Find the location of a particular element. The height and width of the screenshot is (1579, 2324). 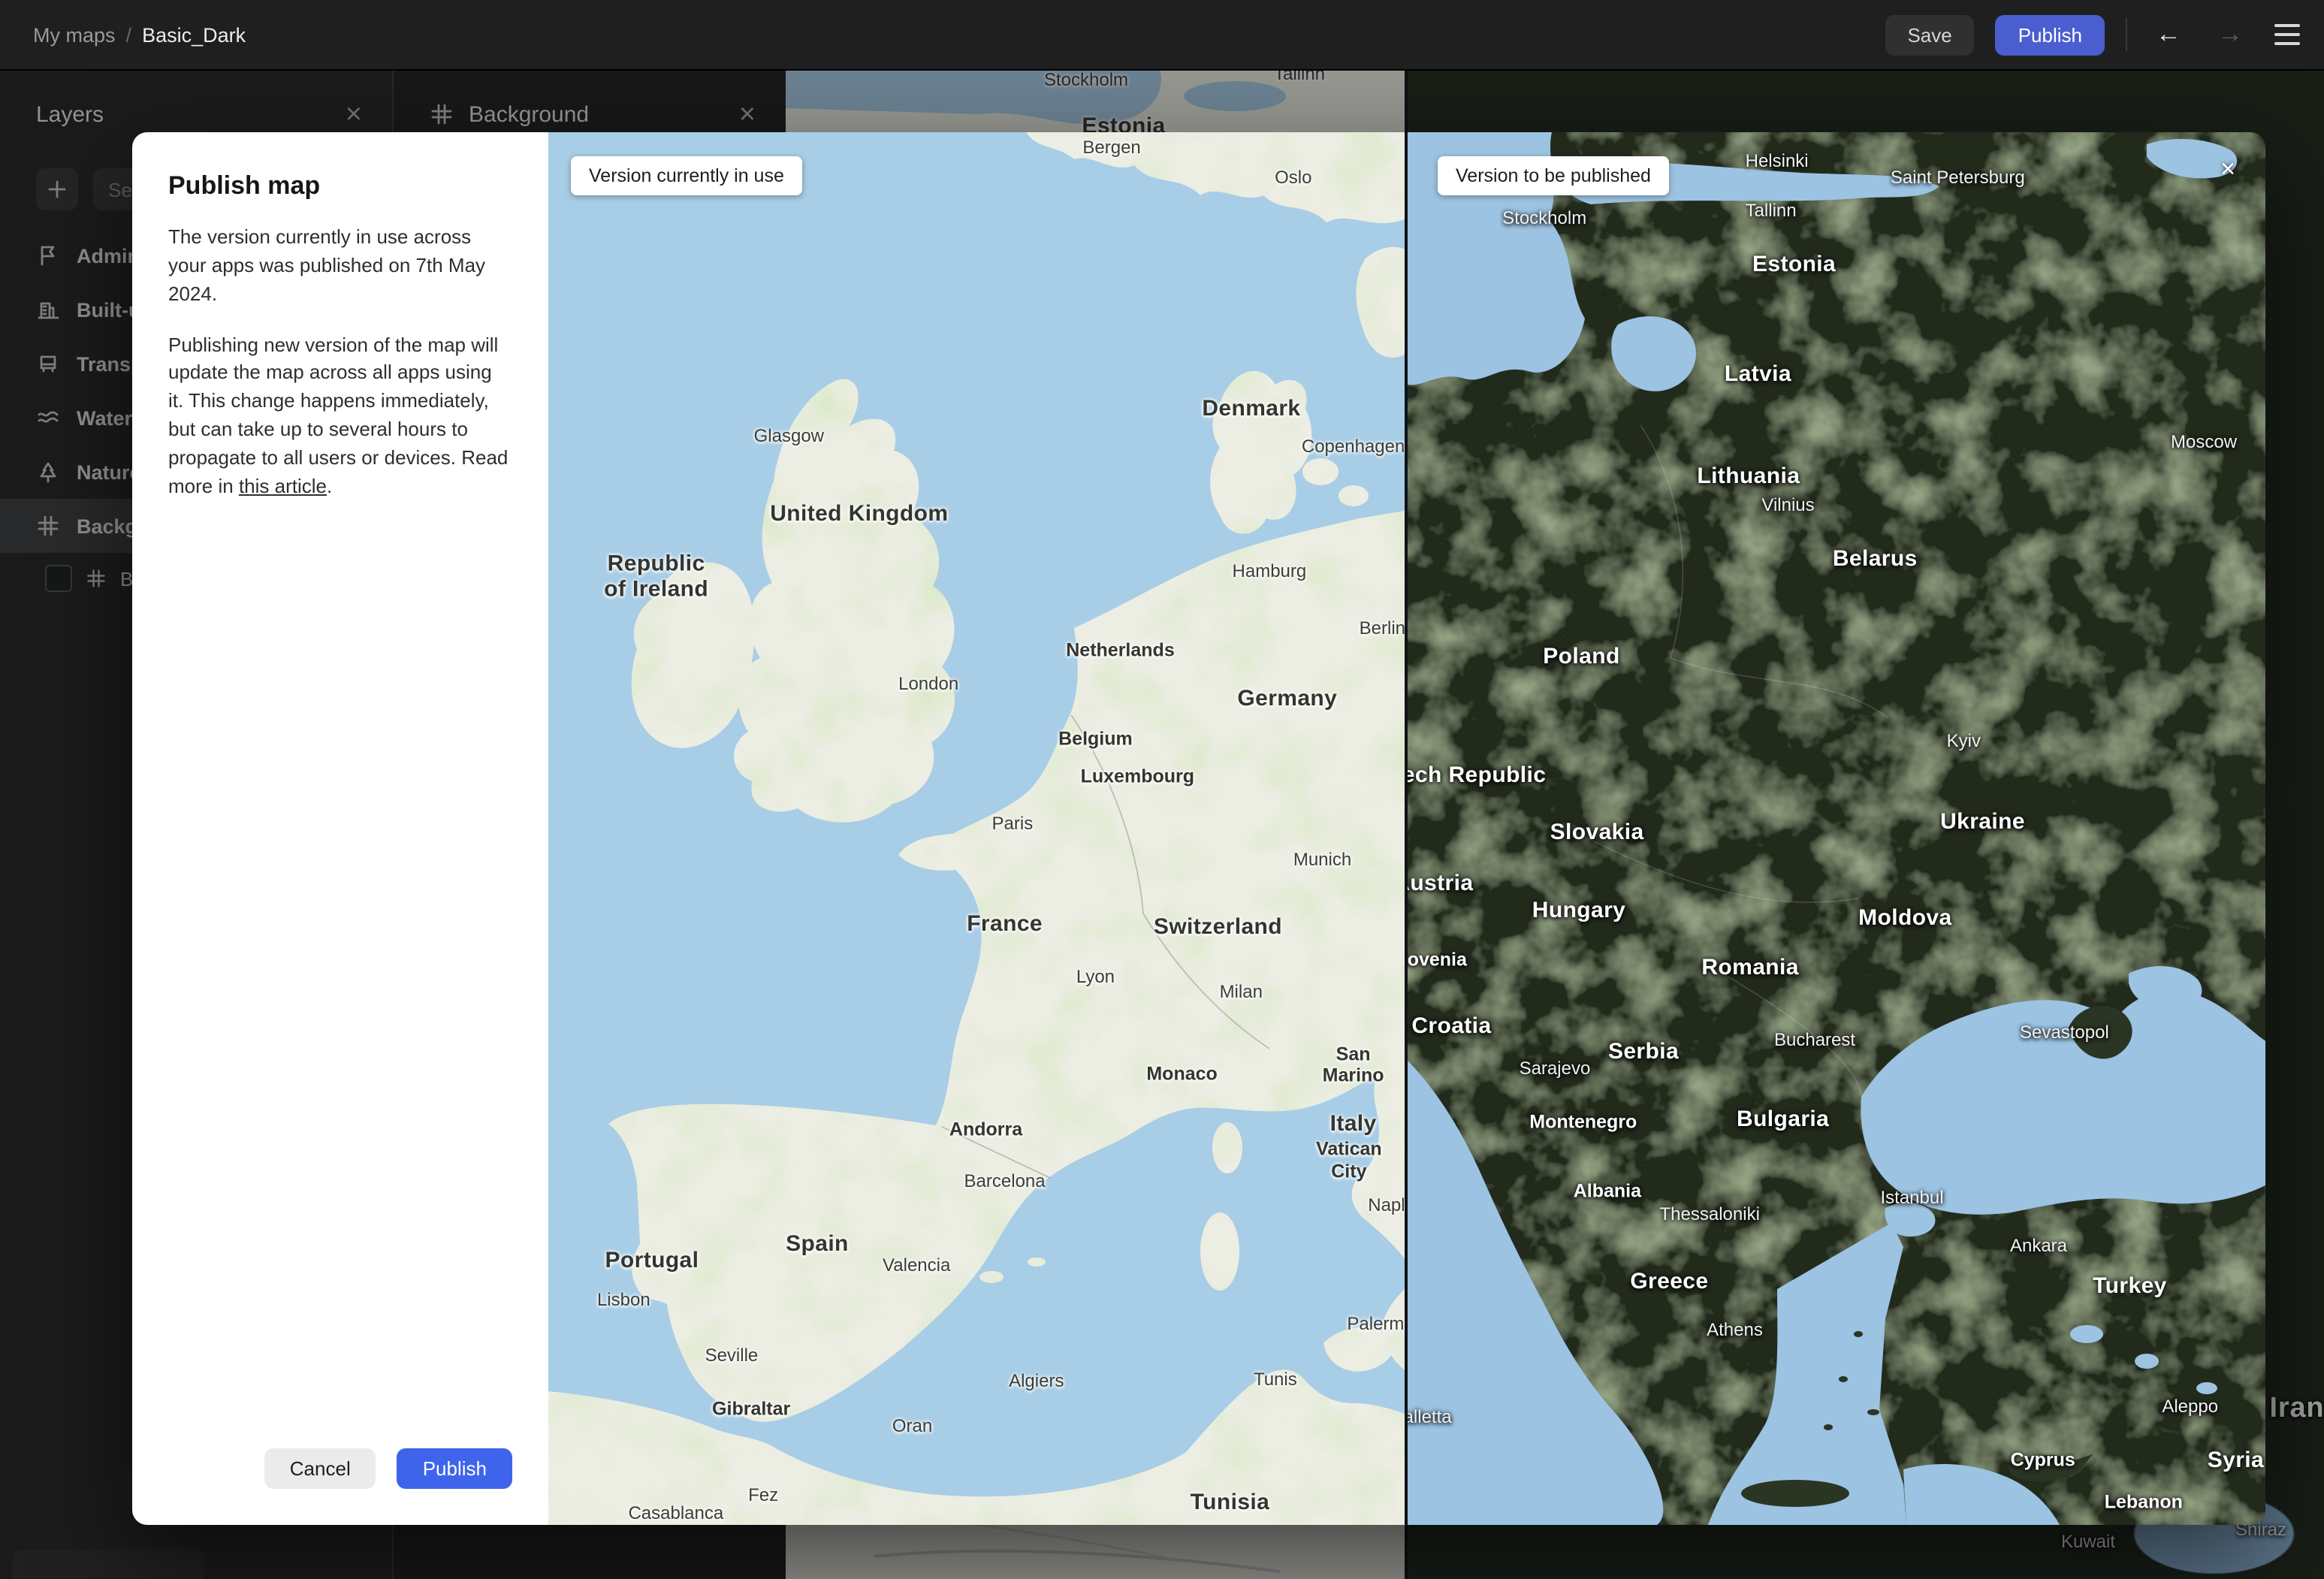

undo-arrow-icon: ← is located at coordinates (2168, 35).